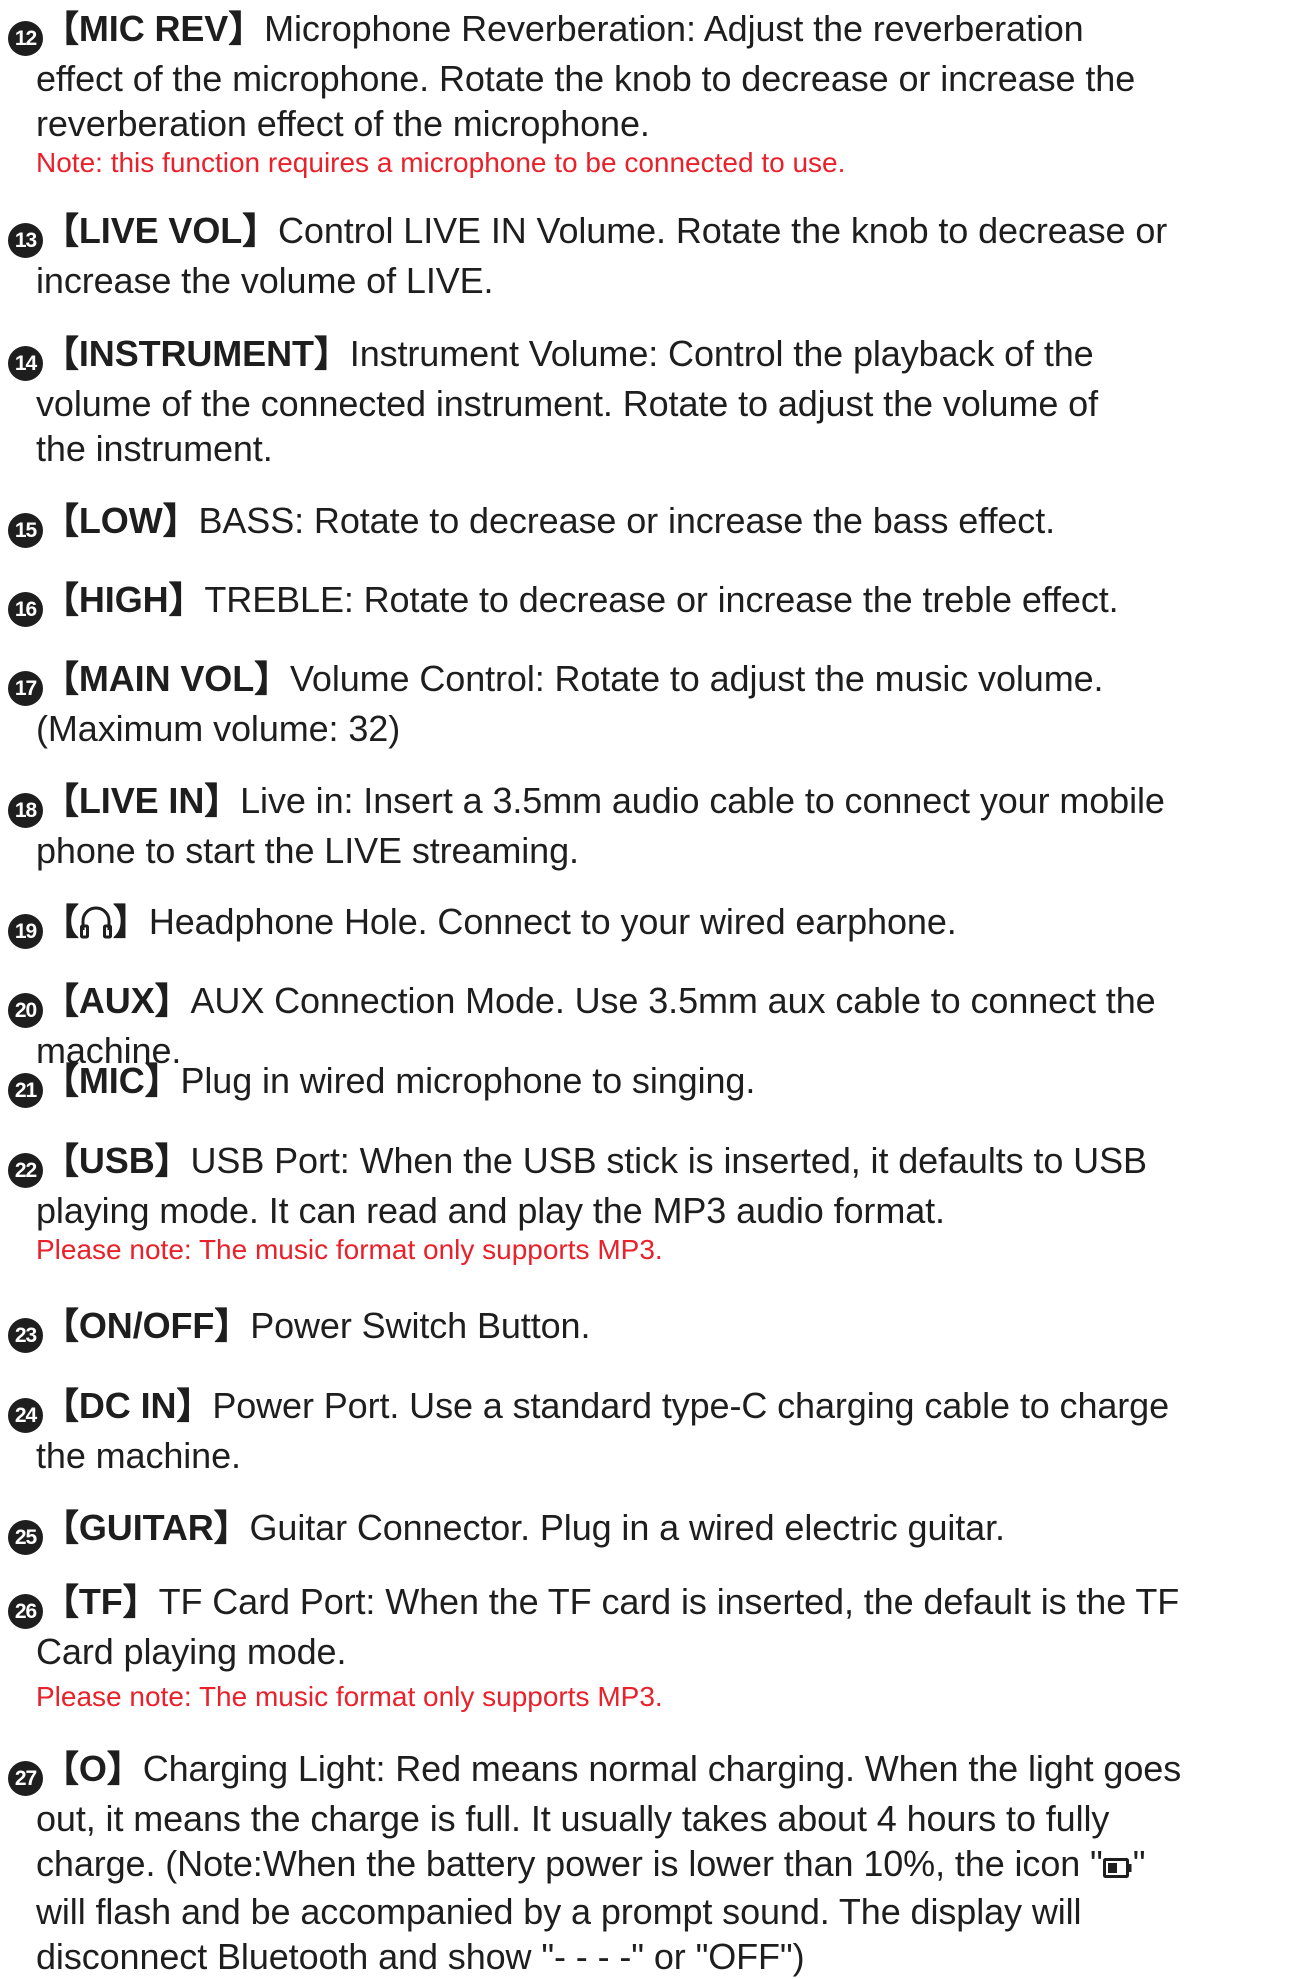 The height and width of the screenshot is (1979, 1305). What do you see at coordinates (307, 850) in the screenshot?
I see `item-text-line: phone to start the LIVE streaming.` at bounding box center [307, 850].